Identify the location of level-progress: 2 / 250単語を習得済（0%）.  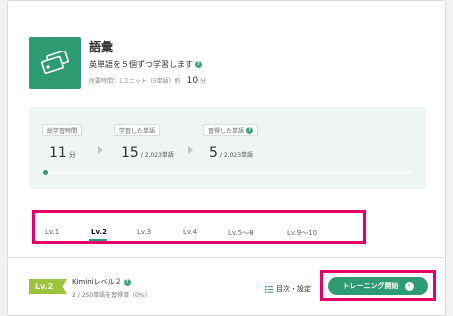
(111, 295).